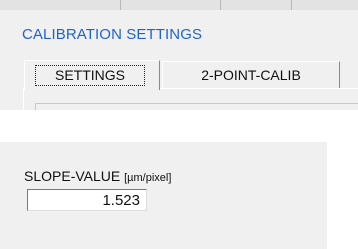  I want to click on calibration-settings-title: CALIBRATION SETTINGS, so click(112, 34).